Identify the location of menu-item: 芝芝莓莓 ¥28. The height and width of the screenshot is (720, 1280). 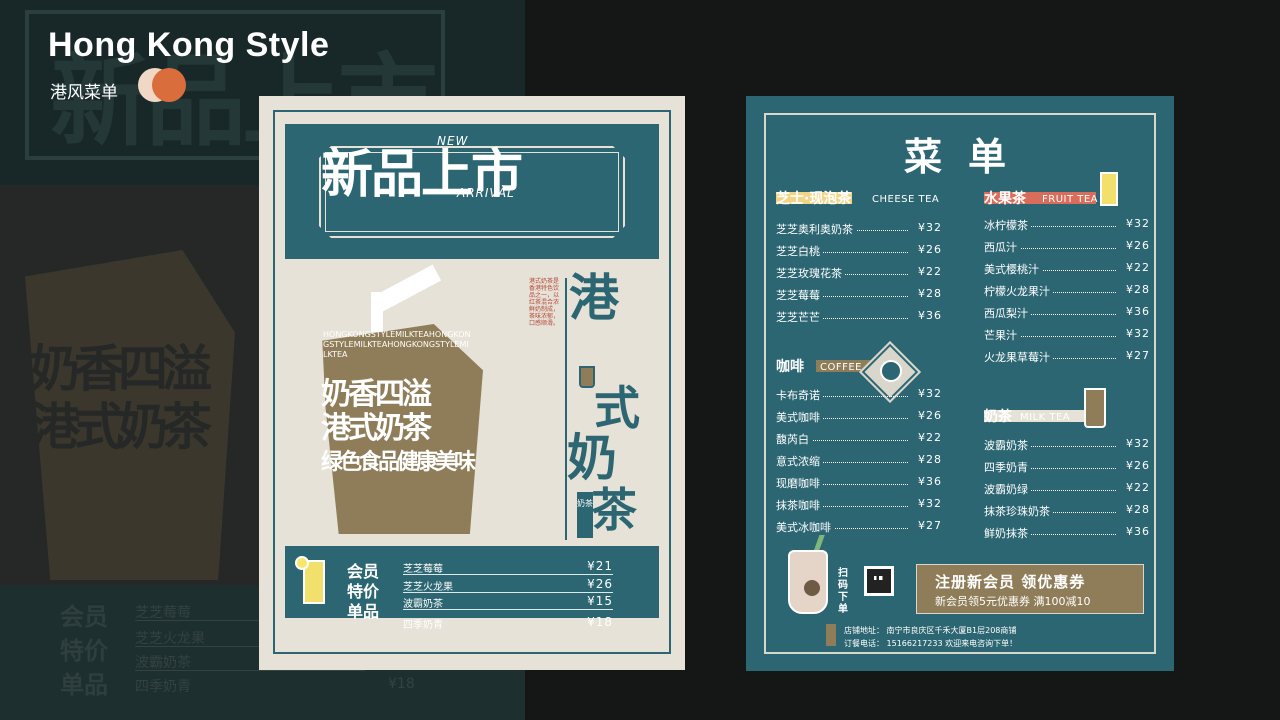
(859, 295).